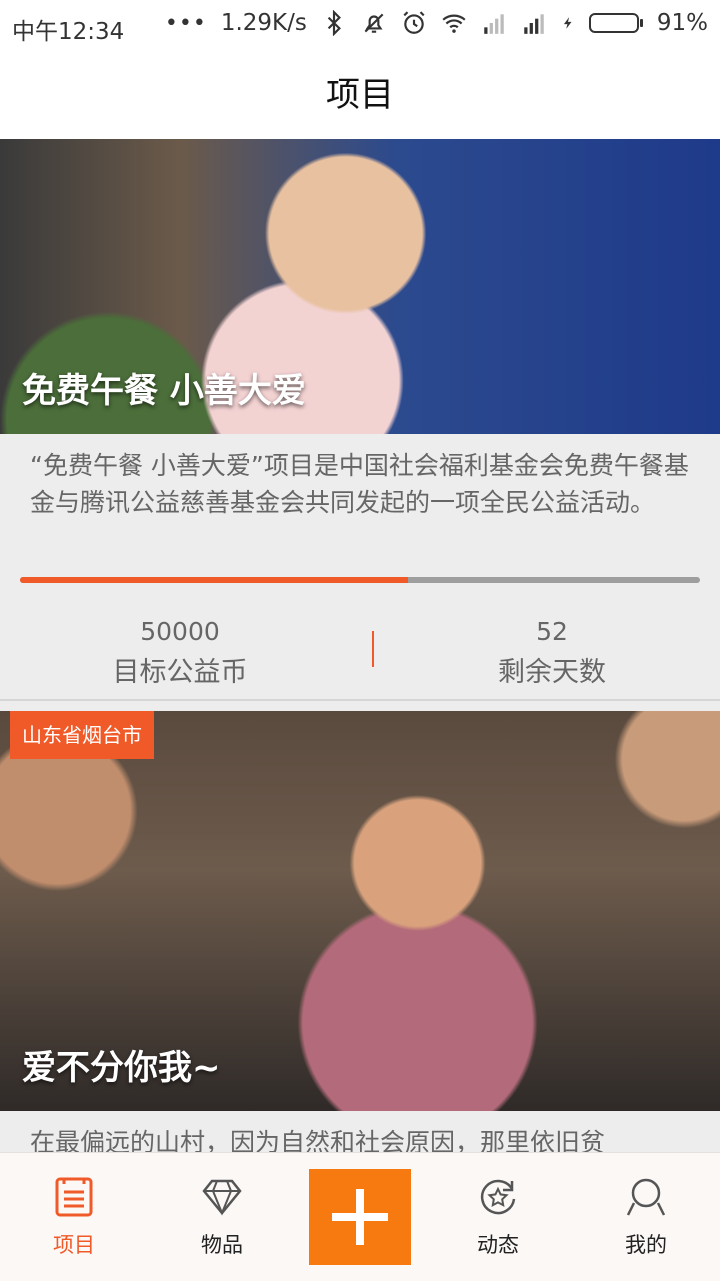  What do you see at coordinates (494, 24) in the screenshot?
I see `signal-weak-icon` at bounding box center [494, 24].